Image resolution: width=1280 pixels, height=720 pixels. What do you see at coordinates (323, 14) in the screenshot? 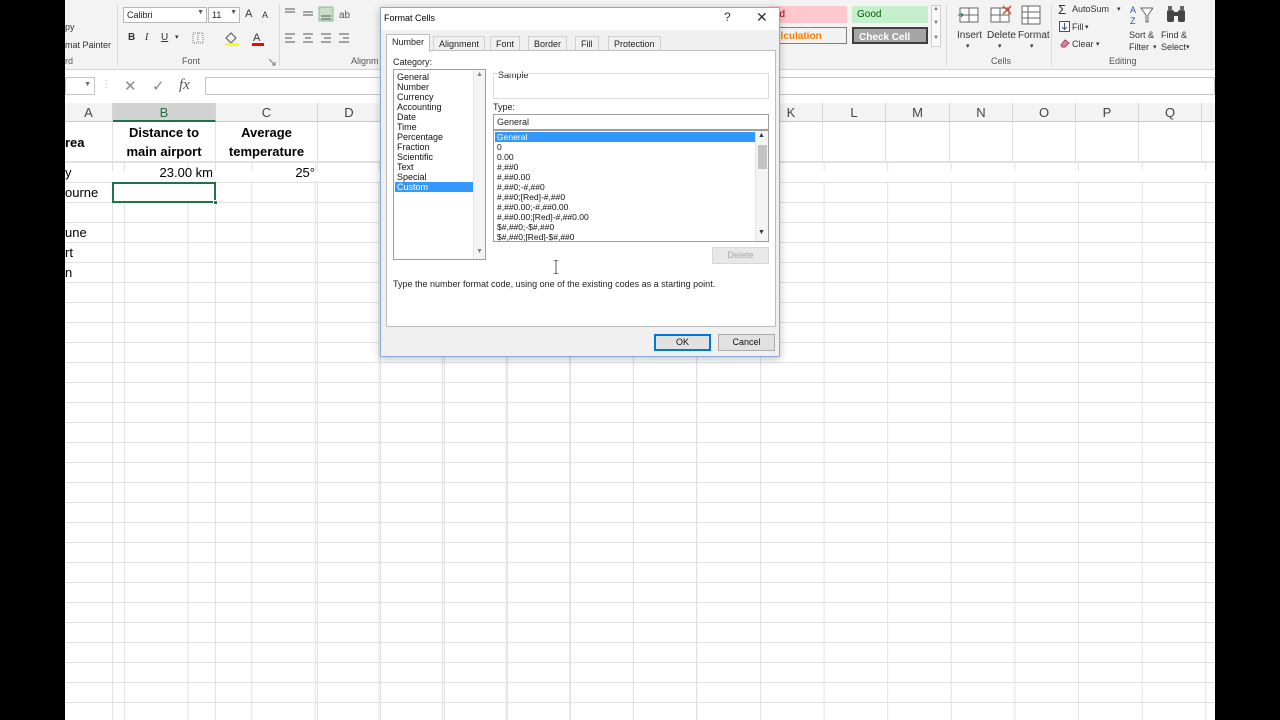
I see `vertical-align-icons: ab` at bounding box center [323, 14].